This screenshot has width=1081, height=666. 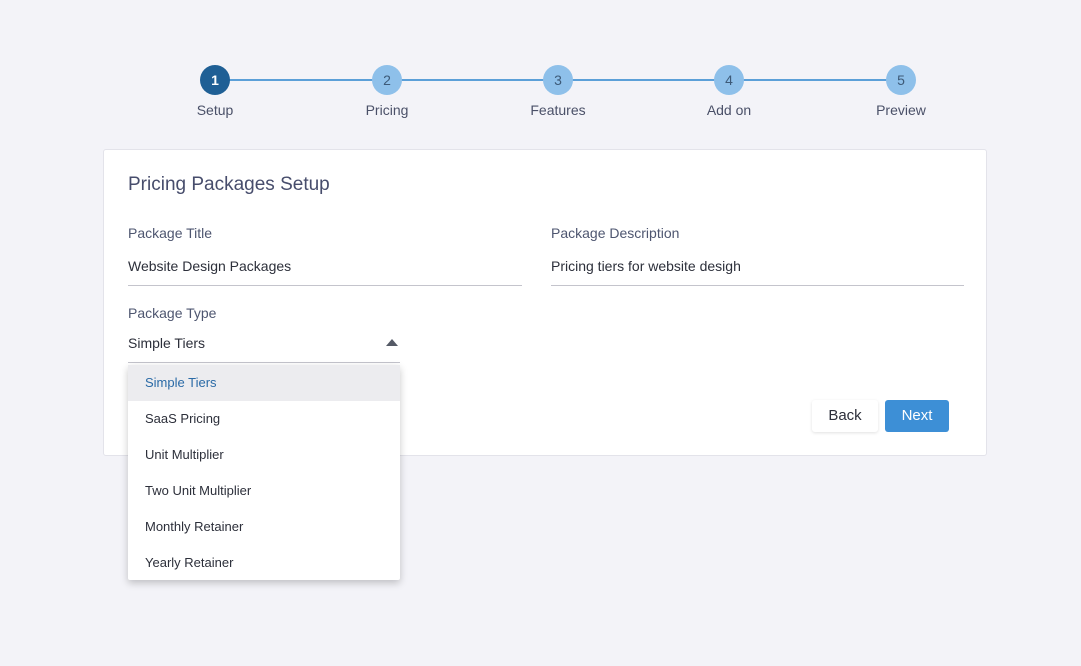 I want to click on dropdown-option-unit-multiplier: Unit Multiplier, so click(x=264, y=455).